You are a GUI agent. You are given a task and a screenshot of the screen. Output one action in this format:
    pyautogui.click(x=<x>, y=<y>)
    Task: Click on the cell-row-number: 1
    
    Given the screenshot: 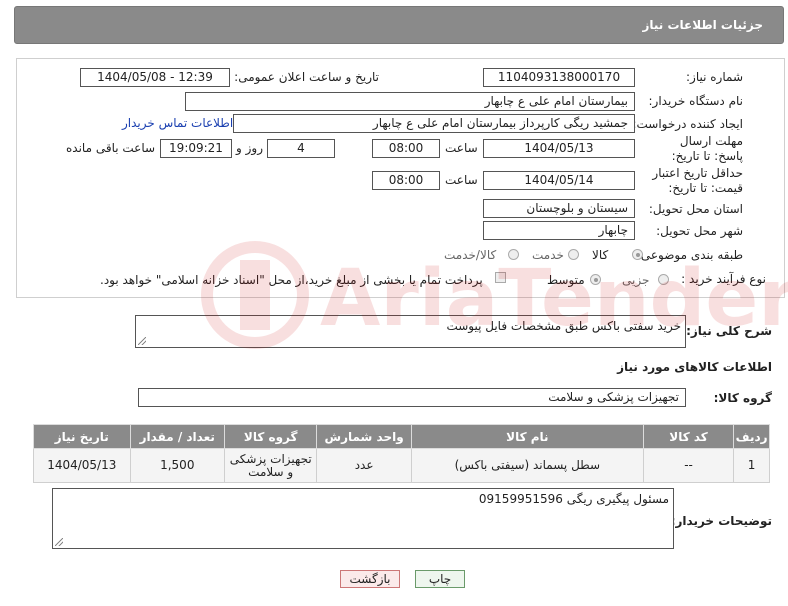 What is the action you would take?
    pyautogui.click(x=751, y=465)
    